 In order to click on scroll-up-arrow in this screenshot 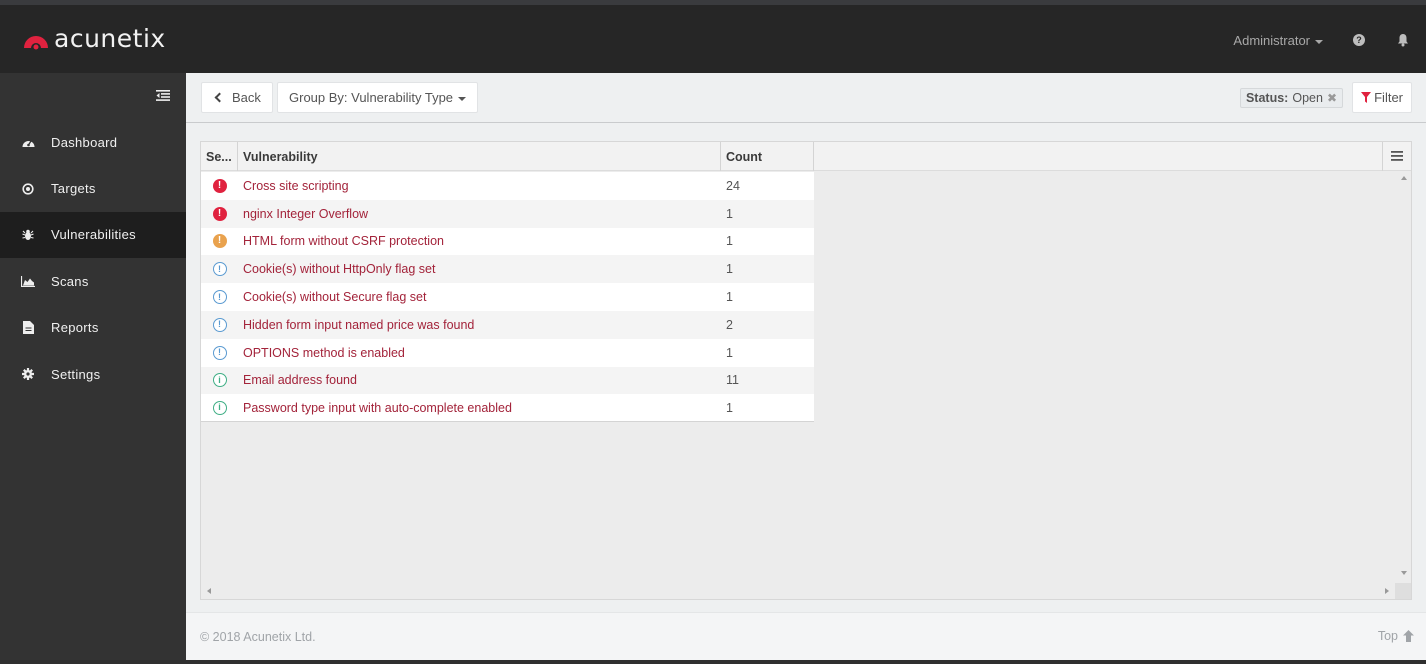, I will do `click(1404, 178)`.